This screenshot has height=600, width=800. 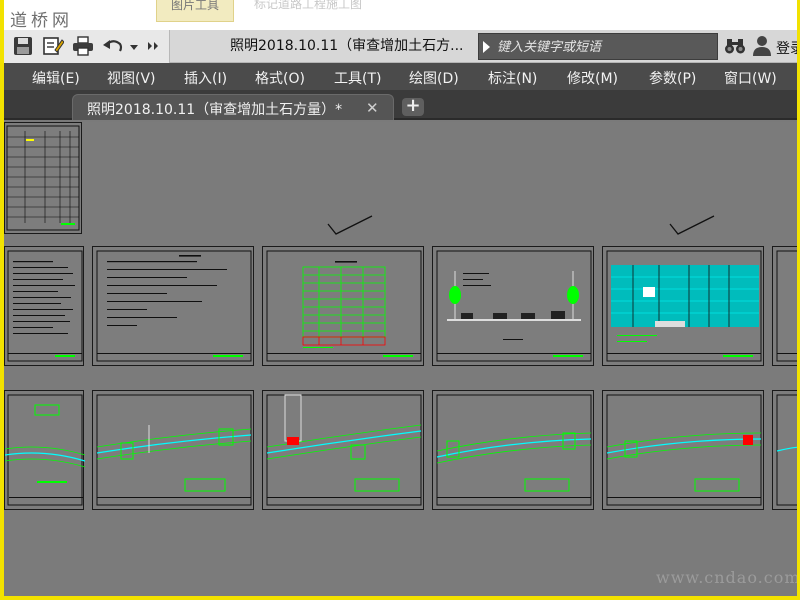 I want to click on menu-modify: 修改(M), so click(x=592, y=78).